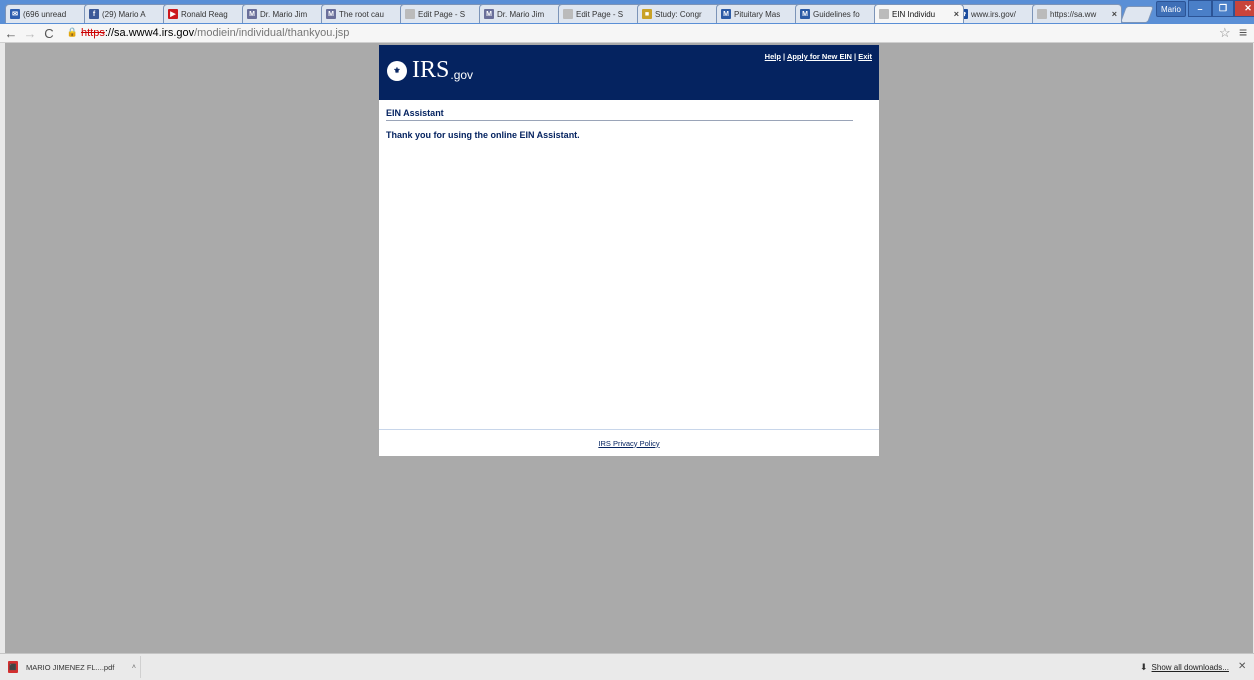  I want to click on bookmark-star-icon: ☆, so click(1225, 33).